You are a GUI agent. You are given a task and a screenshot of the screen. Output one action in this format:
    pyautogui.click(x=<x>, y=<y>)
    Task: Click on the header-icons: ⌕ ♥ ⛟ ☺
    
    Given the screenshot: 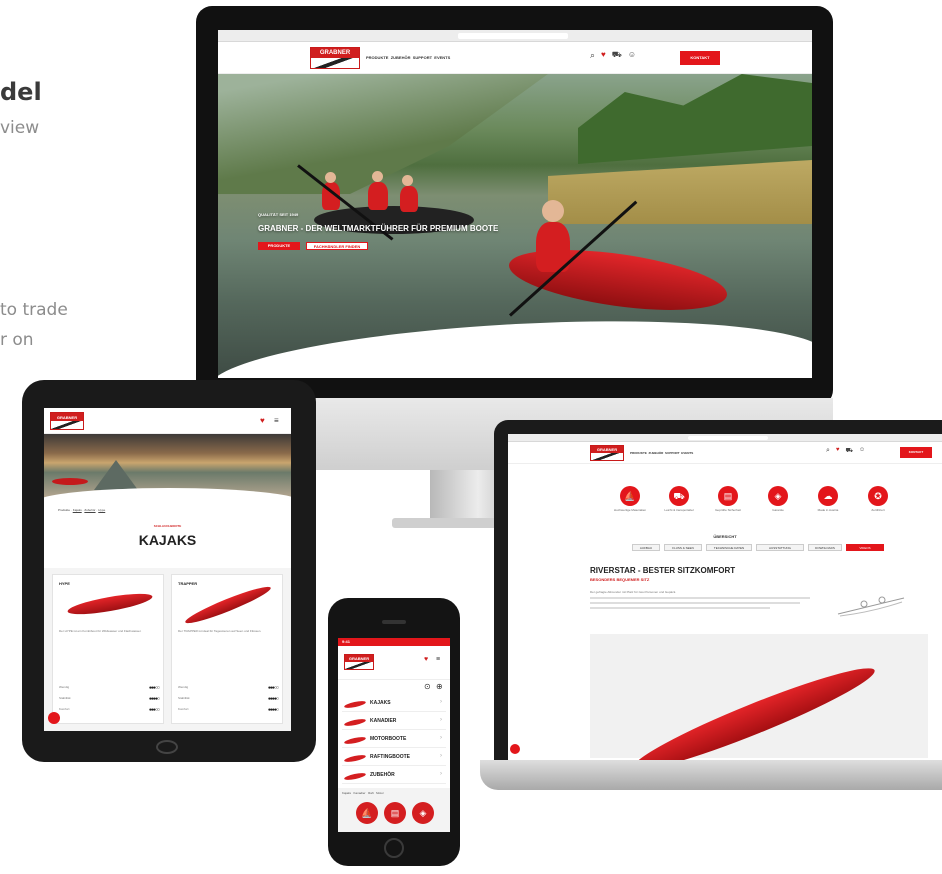 What is the action you would take?
    pyautogui.click(x=613, y=55)
    